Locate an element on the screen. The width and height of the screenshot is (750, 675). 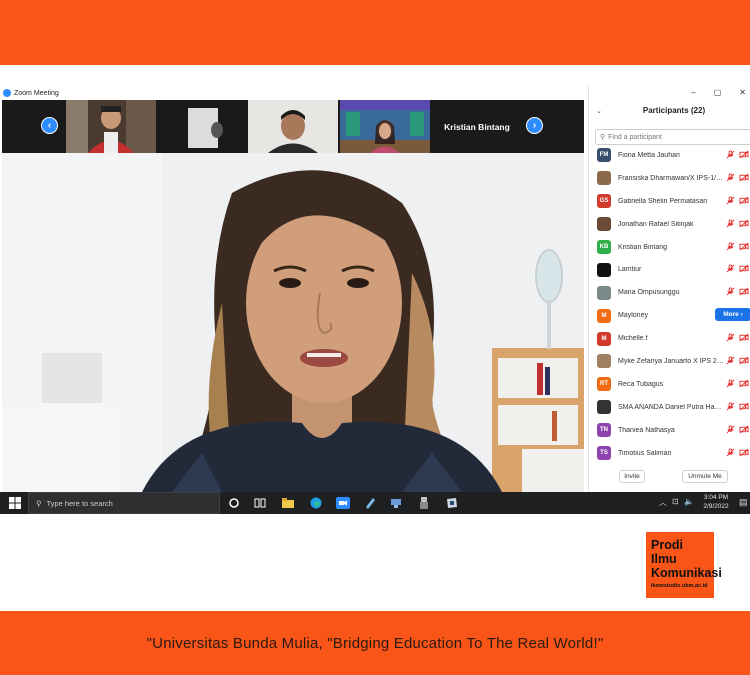
participant-name: Lamtiur is located at coordinates (630, 270).